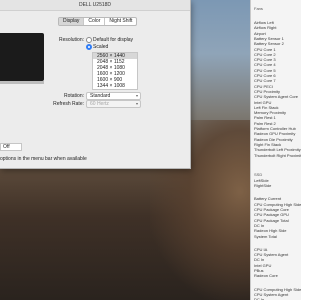 The image size is (320, 300). Describe the element at coordinates (95, 21) in the screenshot. I see `tab-color: Color` at that location.